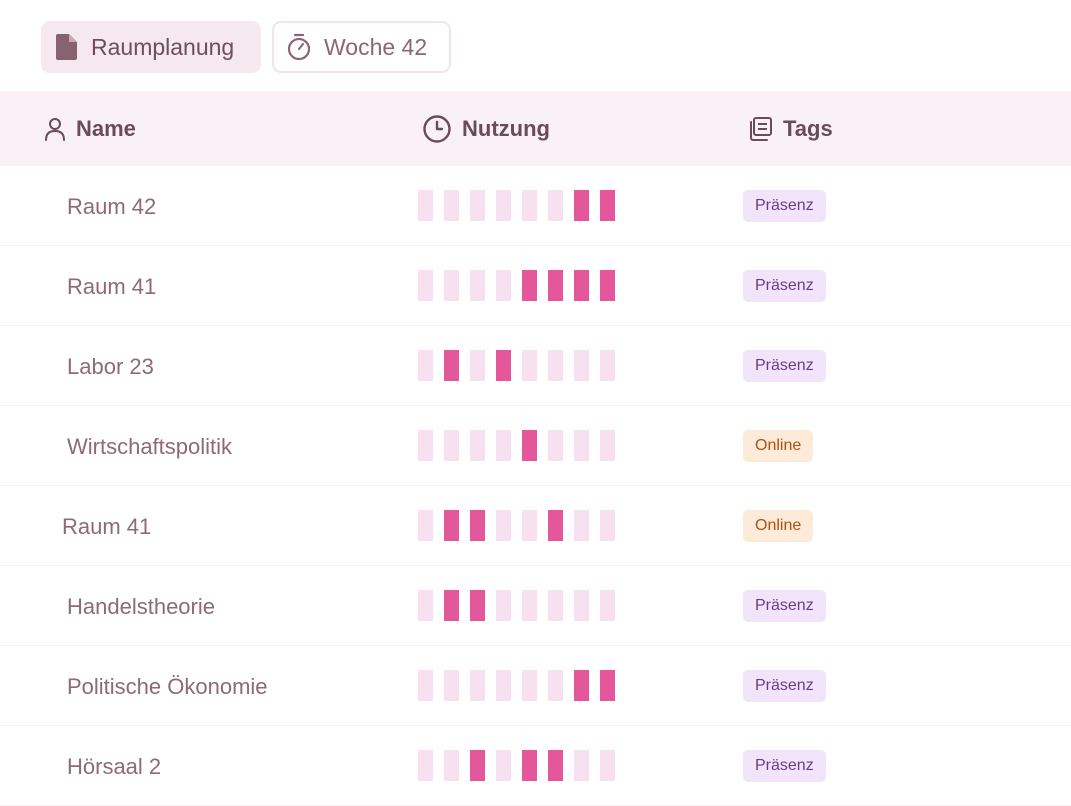 The width and height of the screenshot is (1071, 806). What do you see at coordinates (506, 128) in the screenshot?
I see `column-header-usage-label: Nutzung` at bounding box center [506, 128].